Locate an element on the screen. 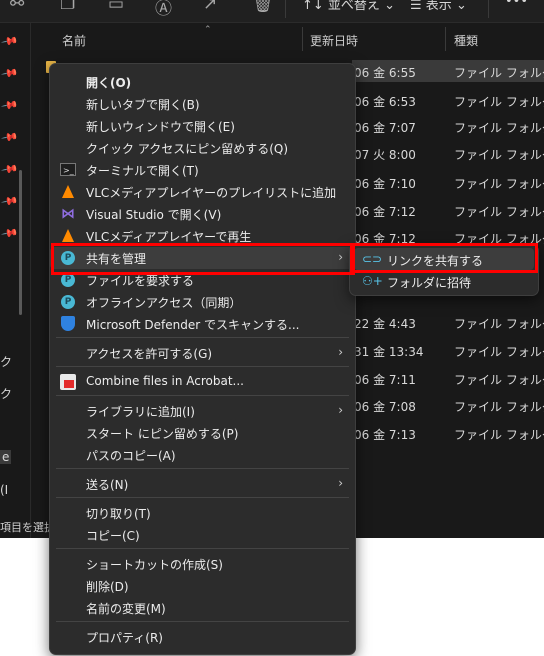  navigation-pane: 📌 📌 📌 📌 📌 📌 📌 ク ク e (I is located at coordinates (15, 280).